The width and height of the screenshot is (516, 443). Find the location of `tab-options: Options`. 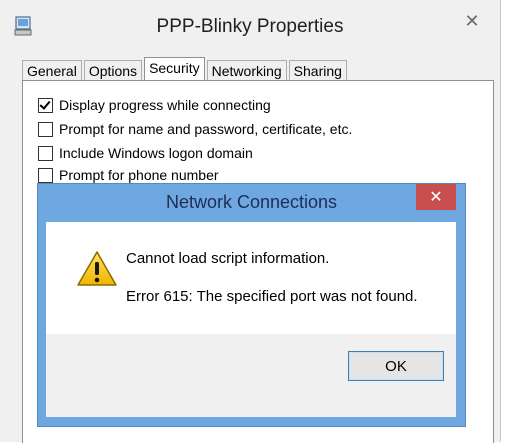

tab-options: Options is located at coordinates (113, 70).